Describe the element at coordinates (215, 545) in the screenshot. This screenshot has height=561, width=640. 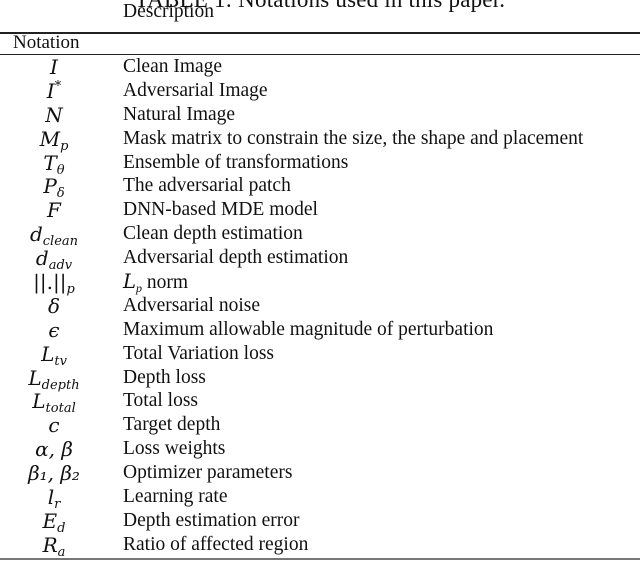
I see `notation-description: Ratio of affected region` at that location.